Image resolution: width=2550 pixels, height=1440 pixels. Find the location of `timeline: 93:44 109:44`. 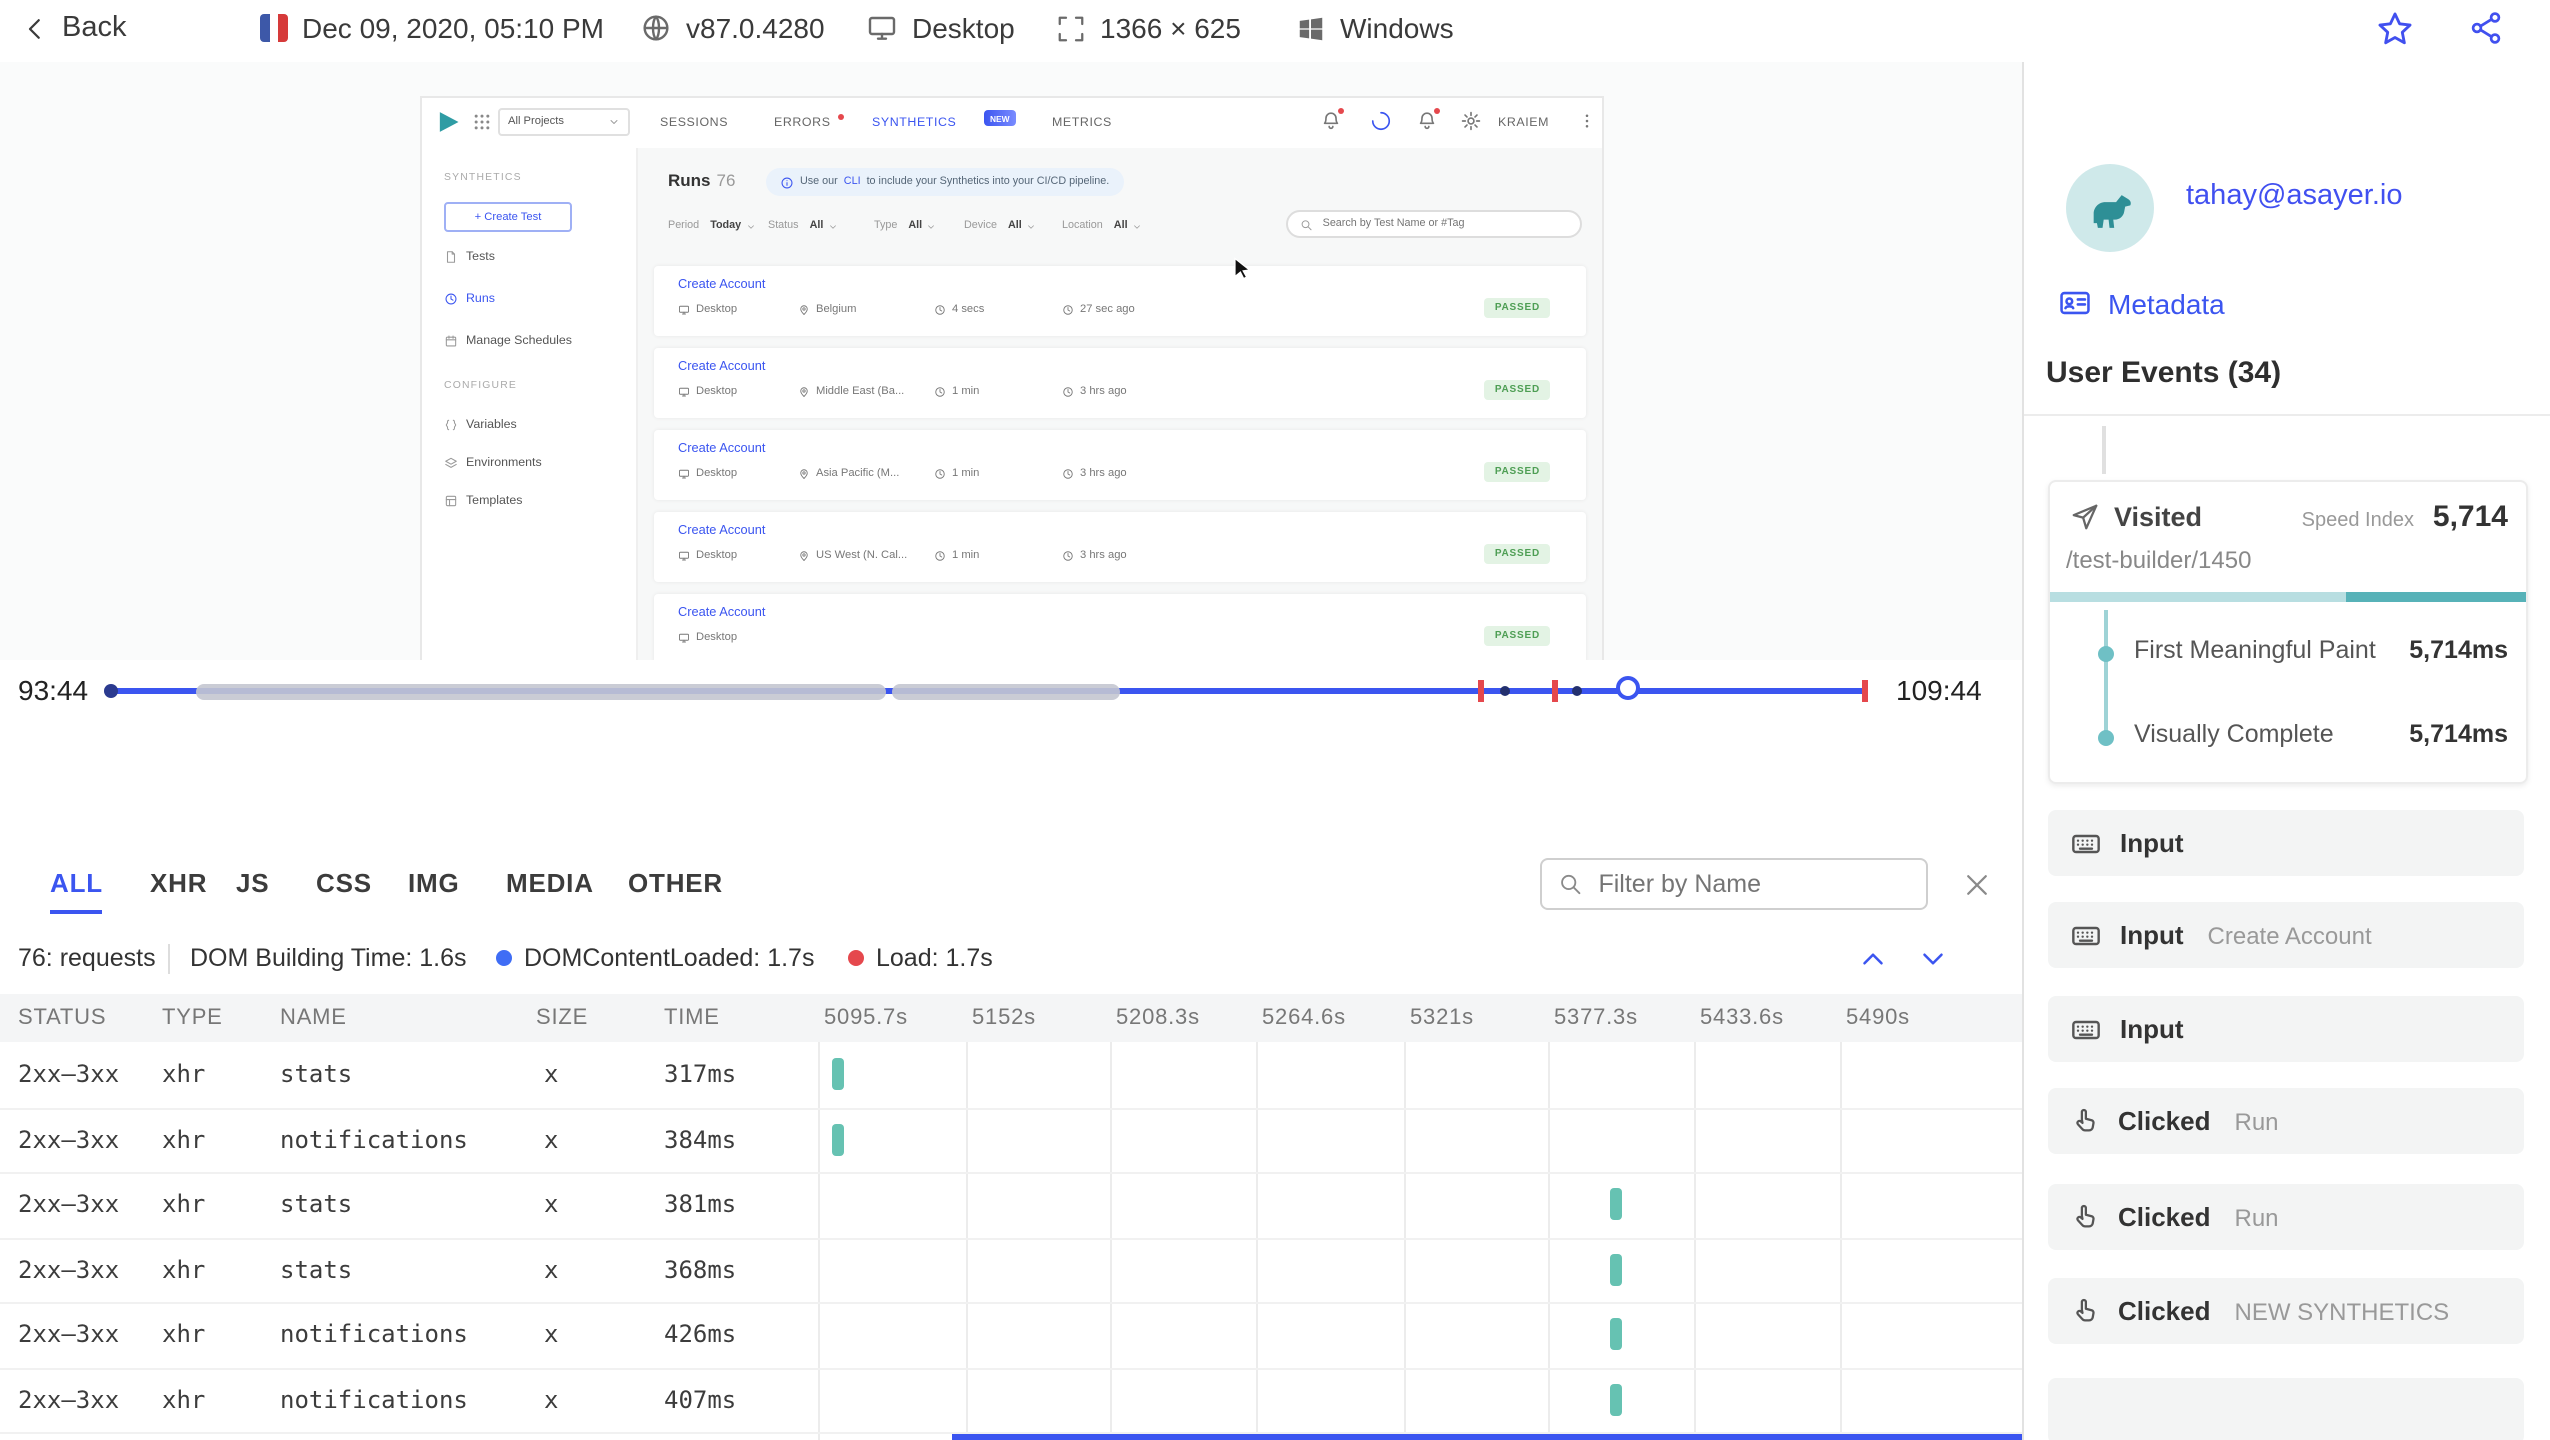

timeline: 93:44 109:44 is located at coordinates (1011, 690).